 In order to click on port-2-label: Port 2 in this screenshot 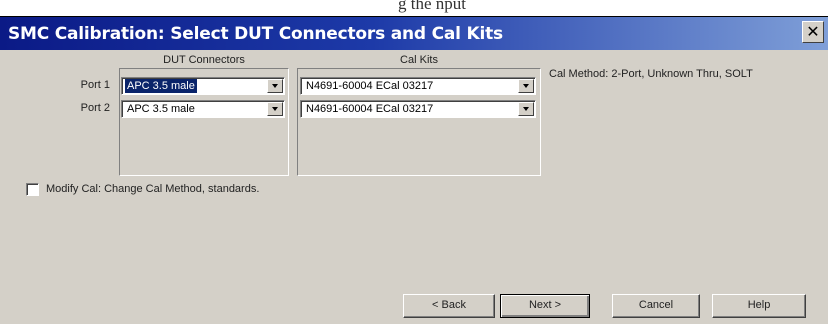, I will do `click(95, 108)`.